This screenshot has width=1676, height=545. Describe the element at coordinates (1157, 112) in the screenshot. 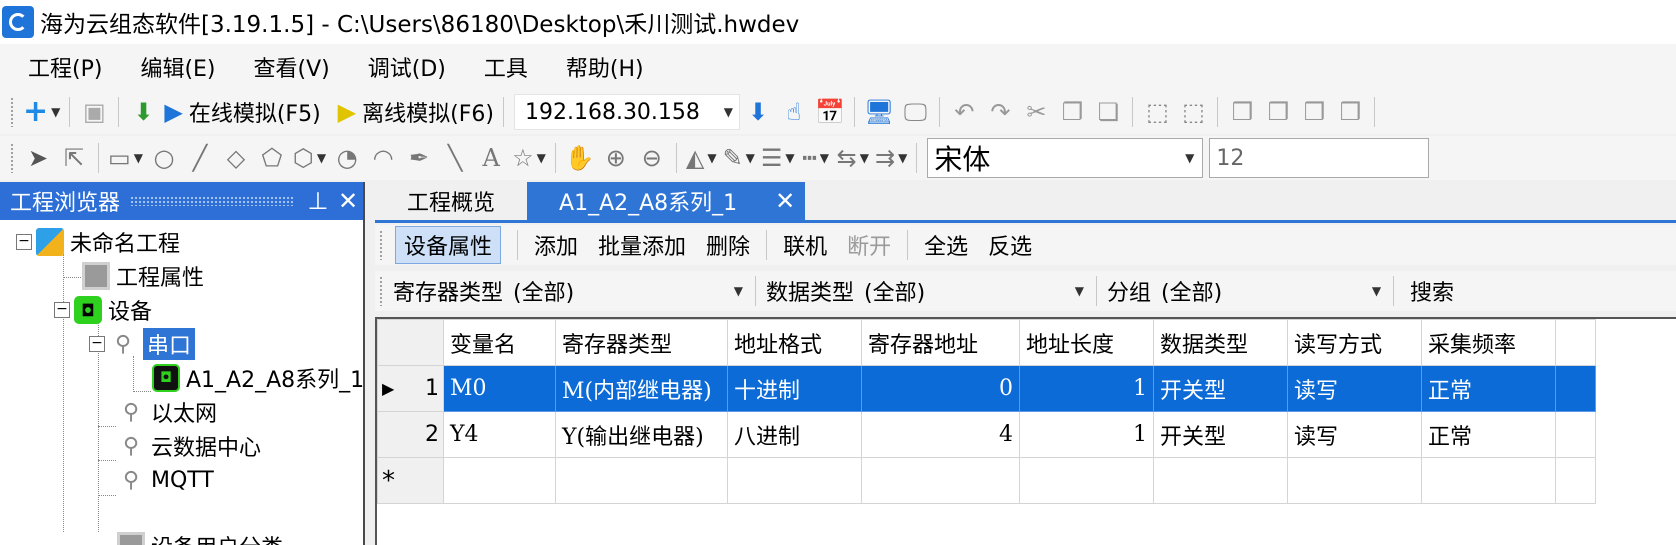

I see `group-button: ⬚` at that location.